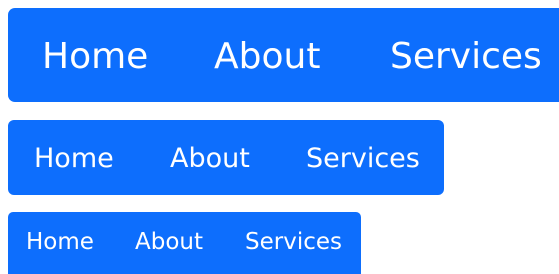 This screenshot has height=274, width=559. I want to click on navbar-small: Home About Services, so click(184, 243).